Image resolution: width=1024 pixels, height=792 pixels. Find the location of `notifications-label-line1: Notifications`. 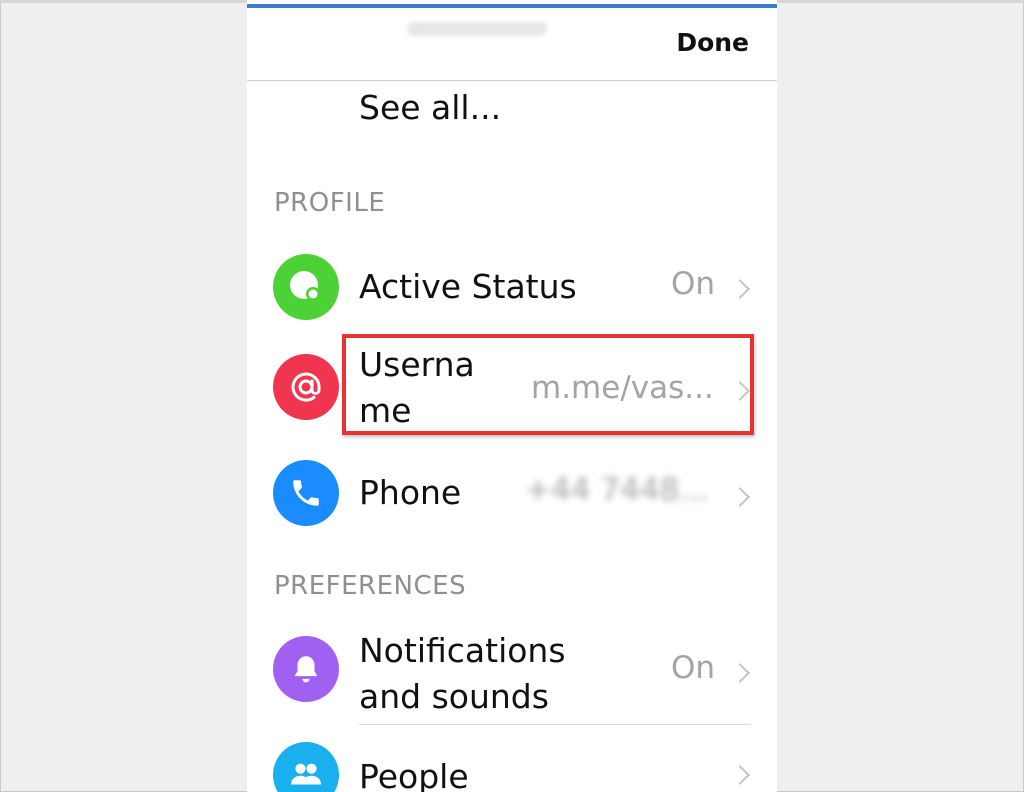

notifications-label-line1: Notifications is located at coordinates (462, 650).